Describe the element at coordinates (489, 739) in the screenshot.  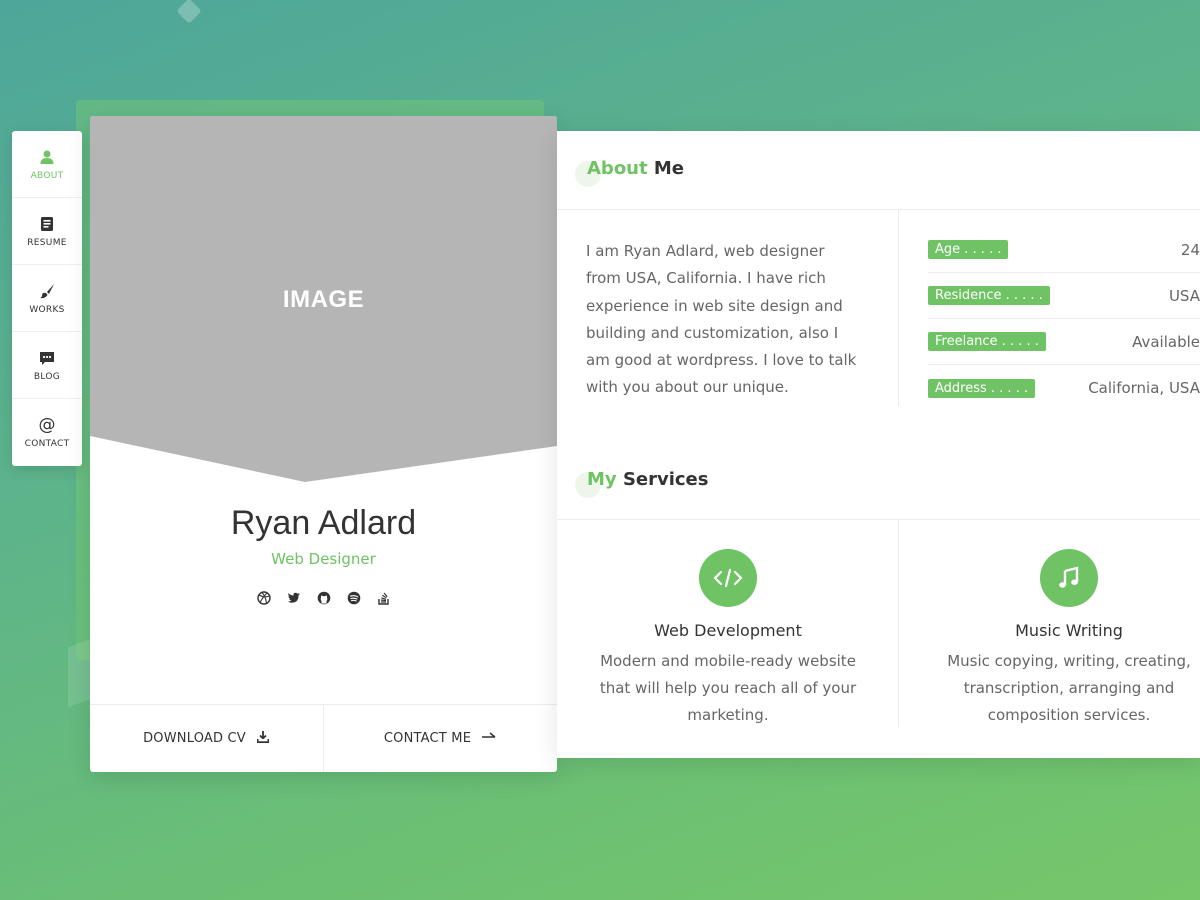
I see `arrow-right-icon` at that location.